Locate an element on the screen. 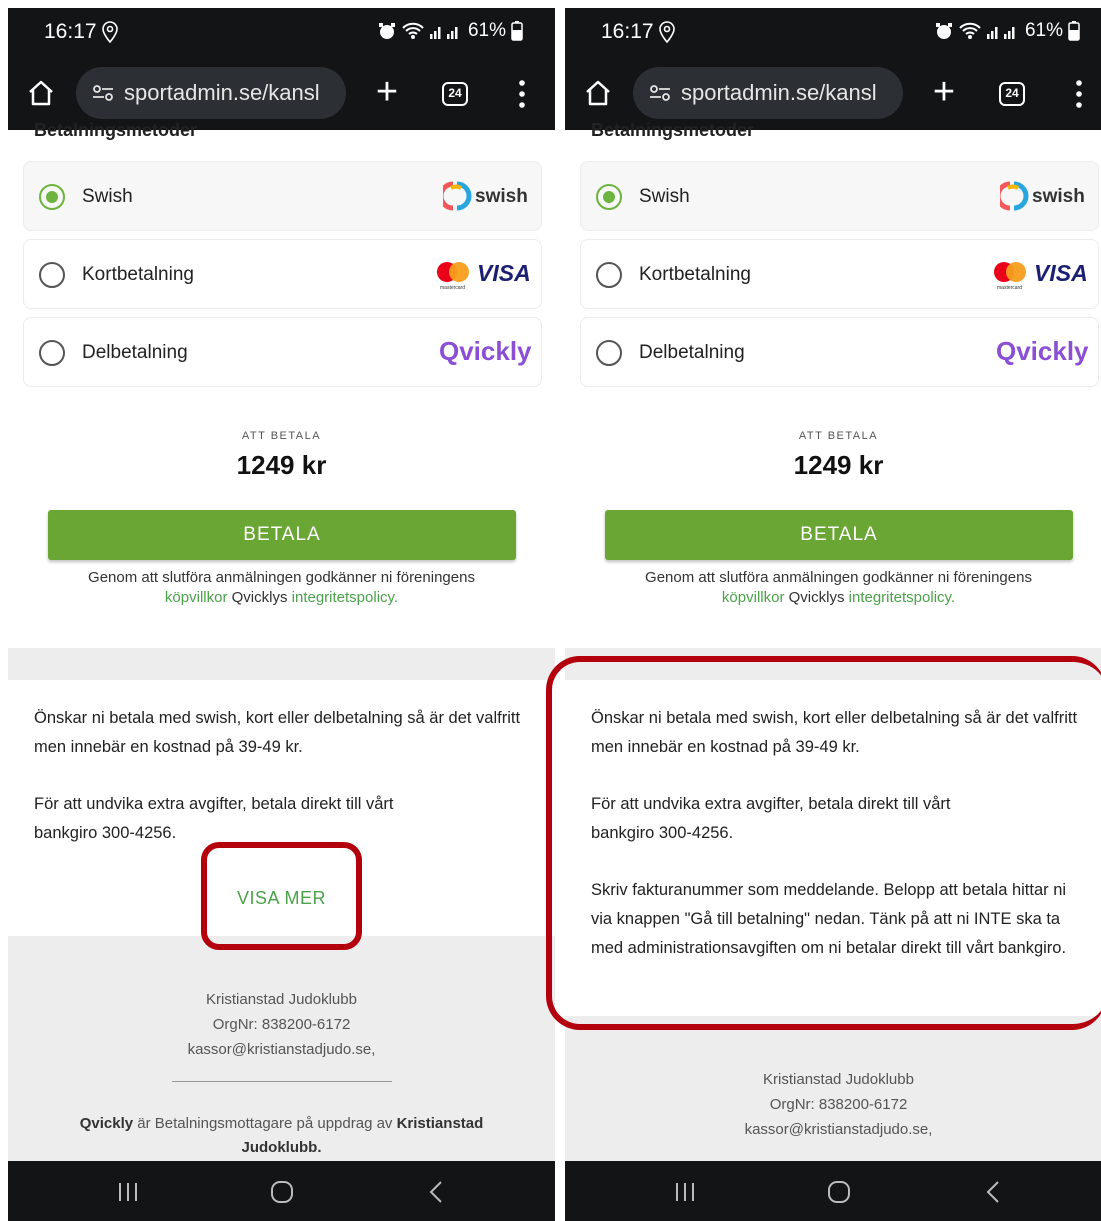 This screenshot has height=1221, width=1101. svg-text: swish is located at coordinates (501, 196).